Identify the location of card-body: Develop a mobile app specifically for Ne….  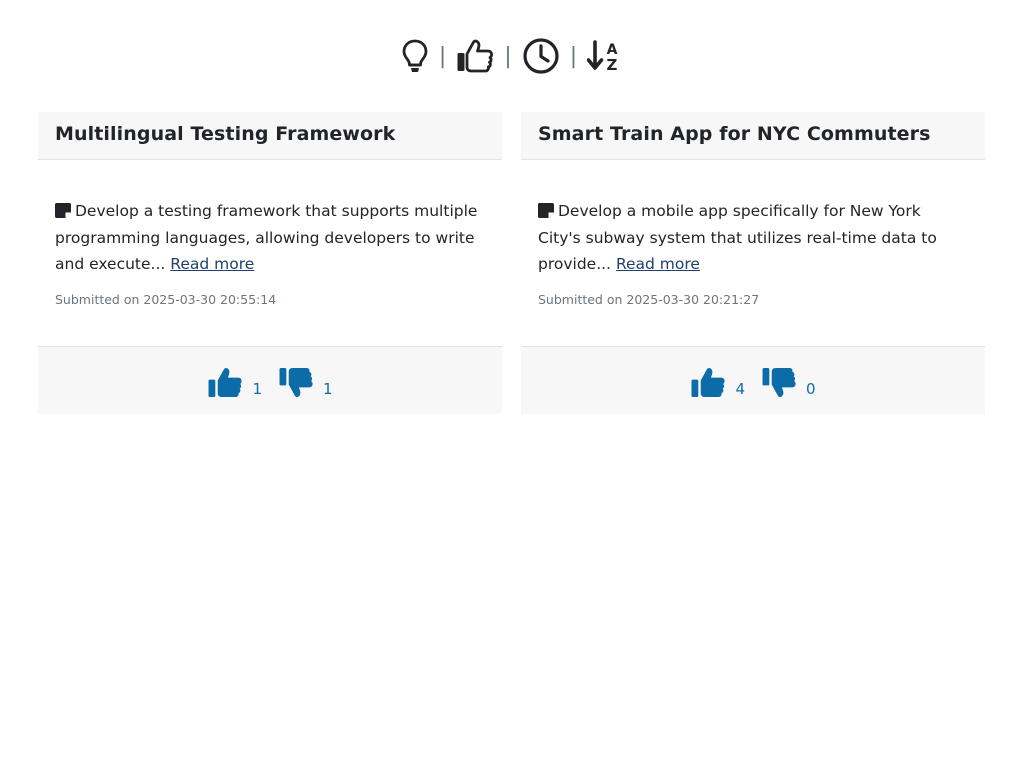
(753, 253).